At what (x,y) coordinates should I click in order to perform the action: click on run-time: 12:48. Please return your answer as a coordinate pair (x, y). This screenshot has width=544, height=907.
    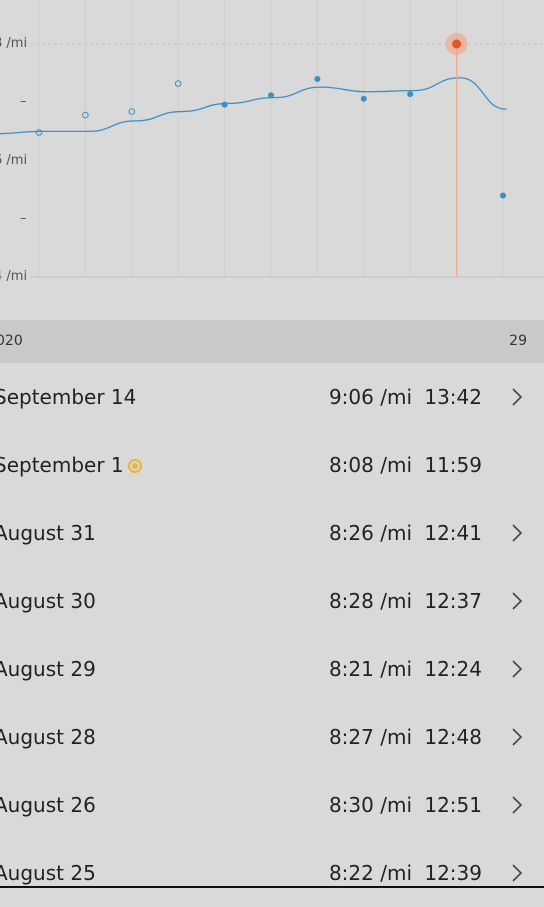
    Looking at the image, I should click on (453, 737).